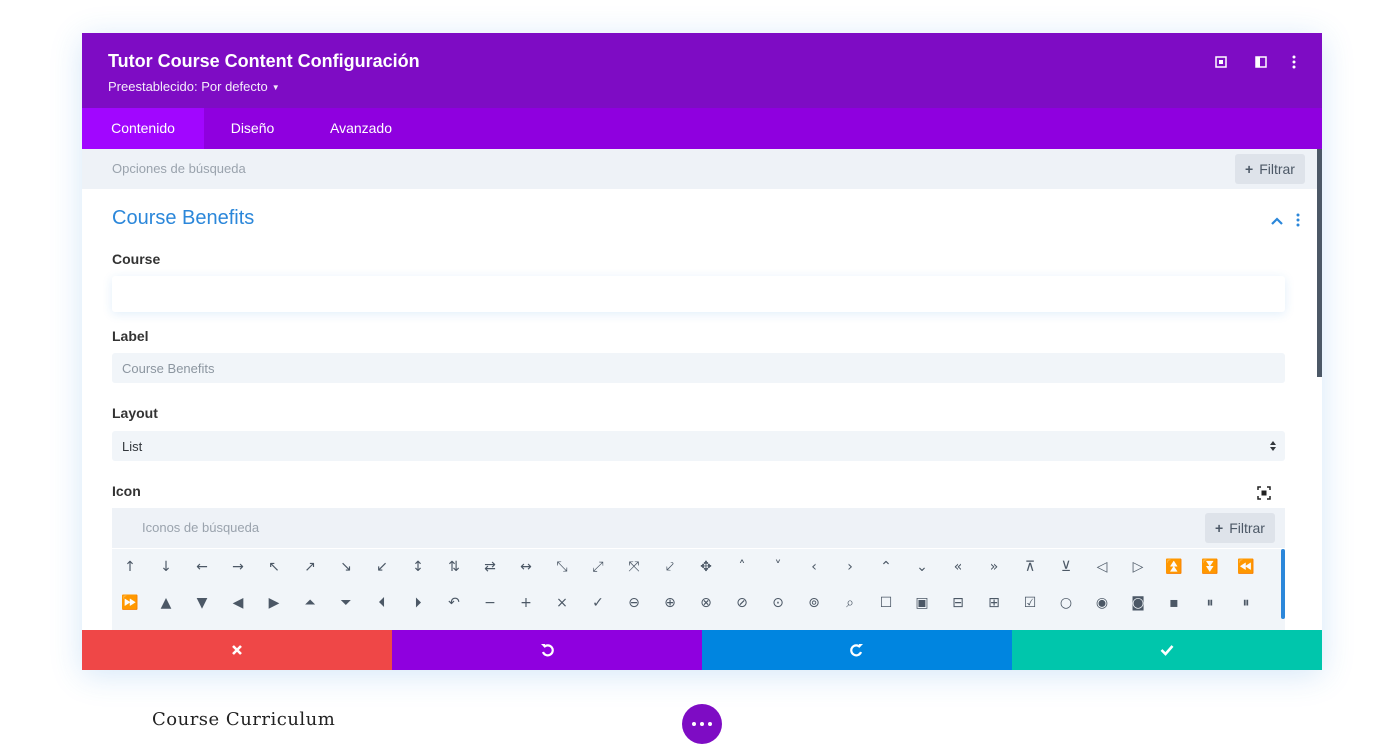 The height and width of the screenshot is (744, 1379). Describe the element at coordinates (1102, 567) in the screenshot. I see `icon-option: ◁` at that location.